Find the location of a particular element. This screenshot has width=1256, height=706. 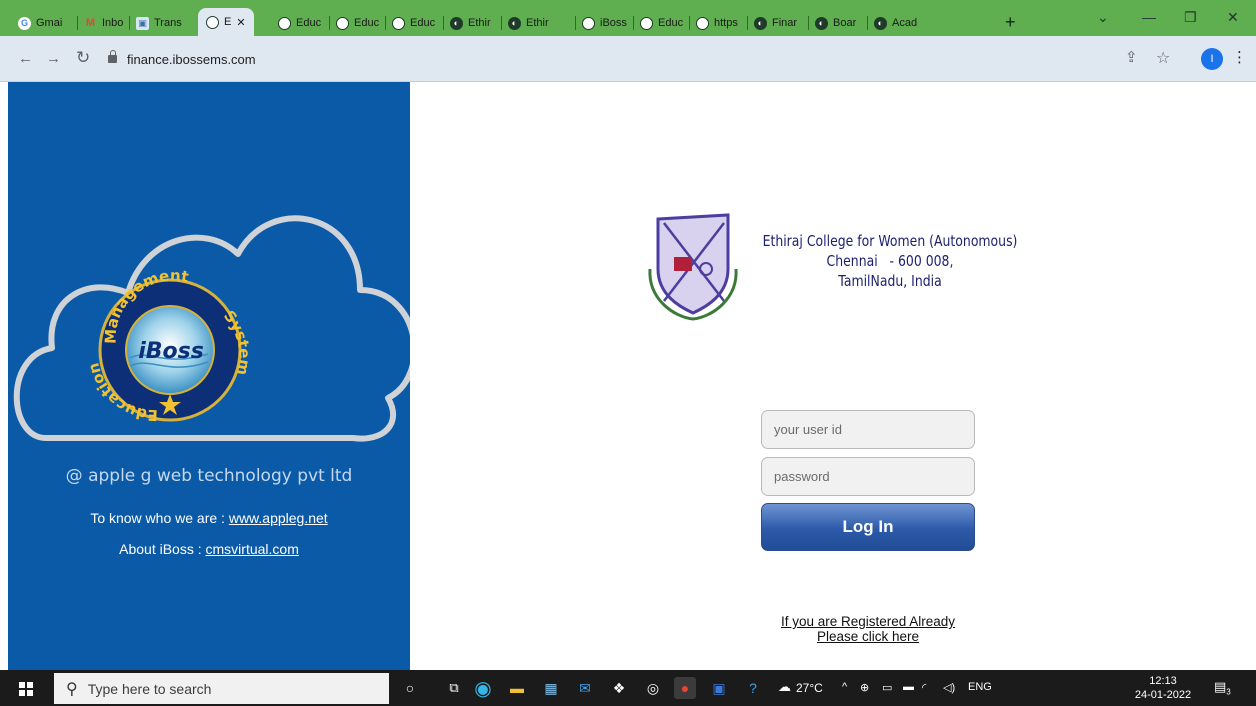

know-prefix: To know who we are : is located at coordinates (159, 518).